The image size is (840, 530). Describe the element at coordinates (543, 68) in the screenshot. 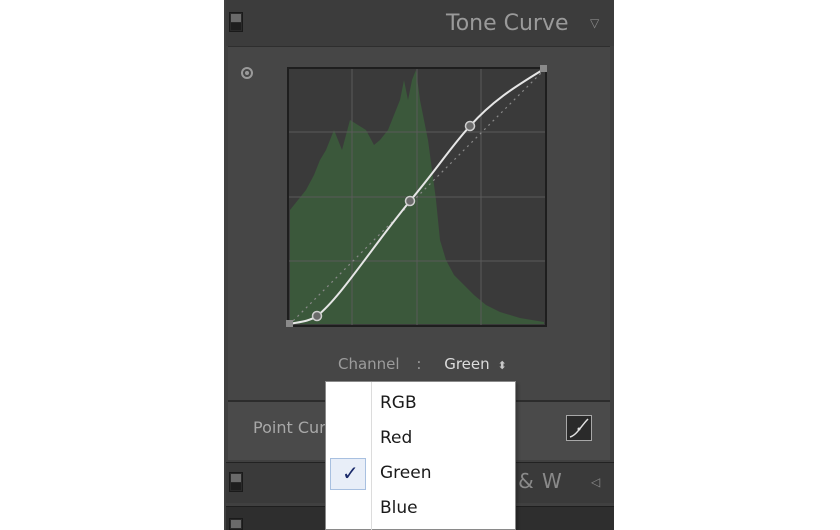

I see `curve-endpoint-white` at that location.